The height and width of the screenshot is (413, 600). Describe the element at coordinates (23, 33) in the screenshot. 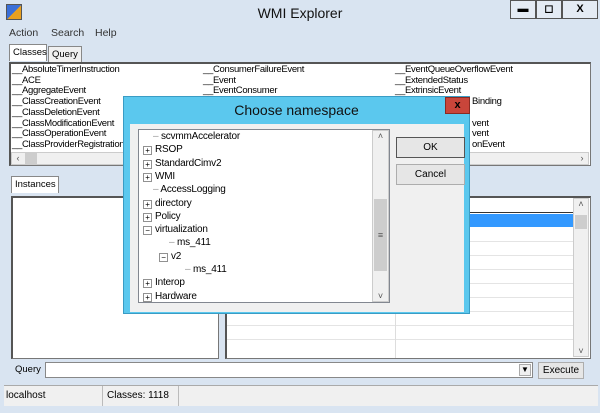

I see `menu-action: Action` at that location.